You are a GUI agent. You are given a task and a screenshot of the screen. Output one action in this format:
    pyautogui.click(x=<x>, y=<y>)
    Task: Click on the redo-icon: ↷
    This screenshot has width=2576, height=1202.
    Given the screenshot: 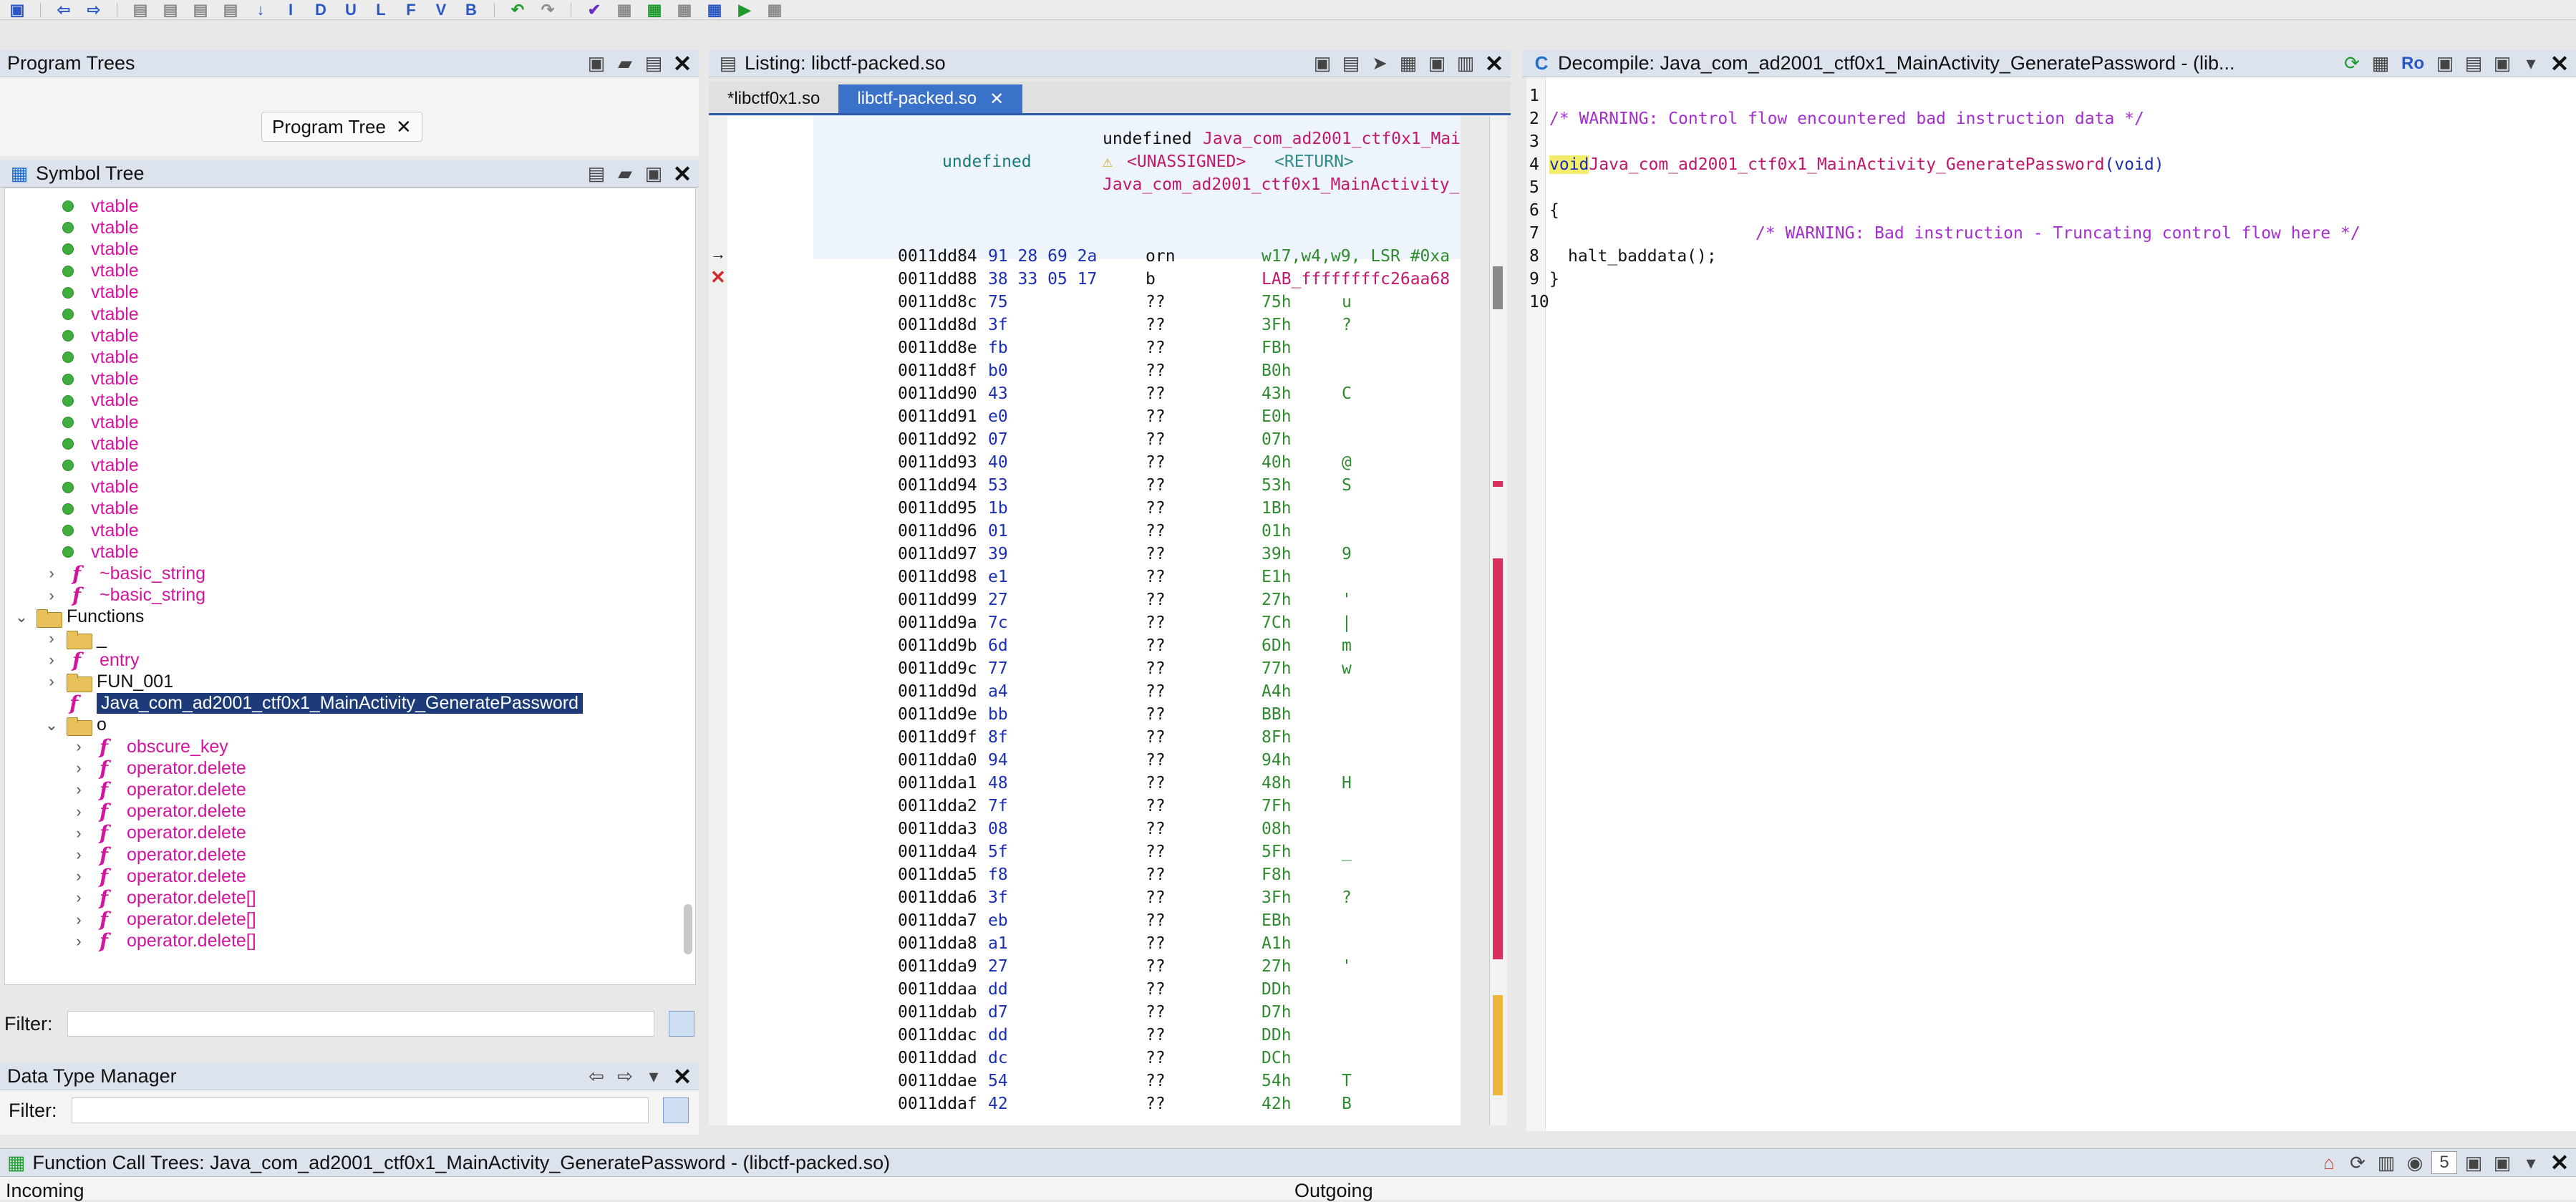 What is the action you would take?
    pyautogui.click(x=548, y=10)
    